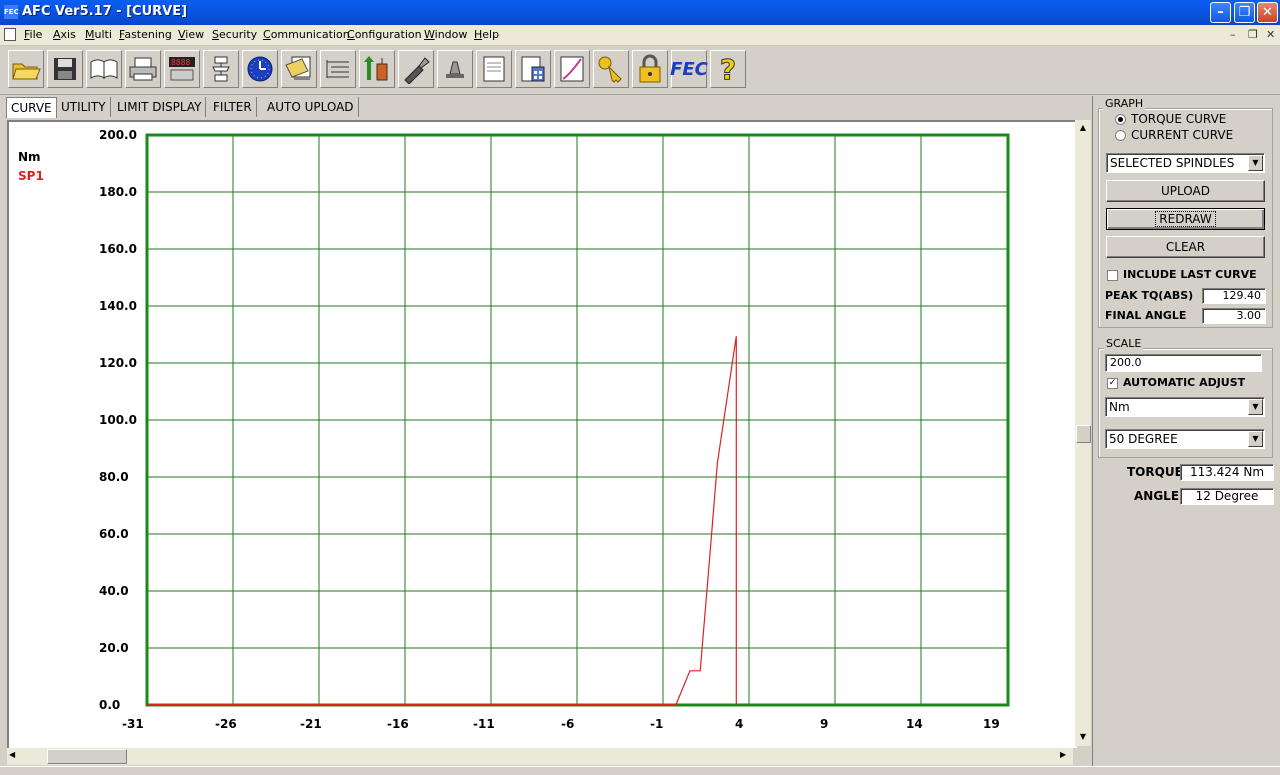 This screenshot has width=1280, height=775. What do you see at coordinates (118, 306) in the screenshot?
I see `y-tick-label: 140.0` at bounding box center [118, 306].